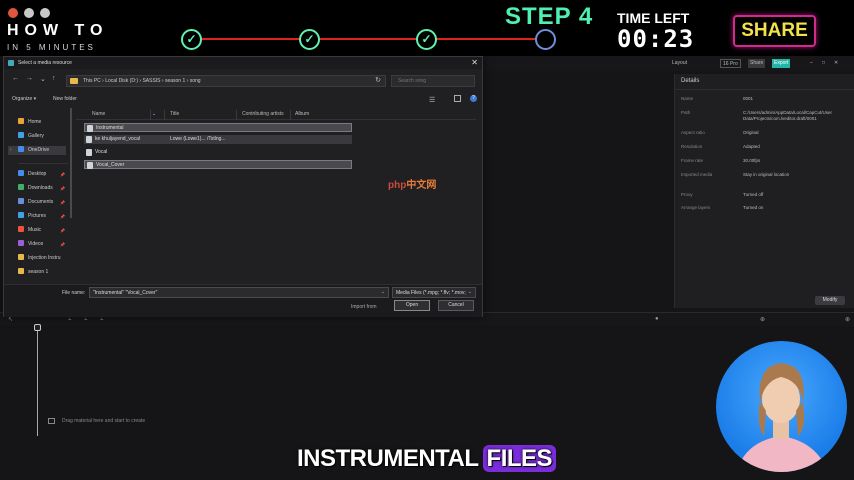  I want to click on import-from-button: Import from, so click(364, 307).